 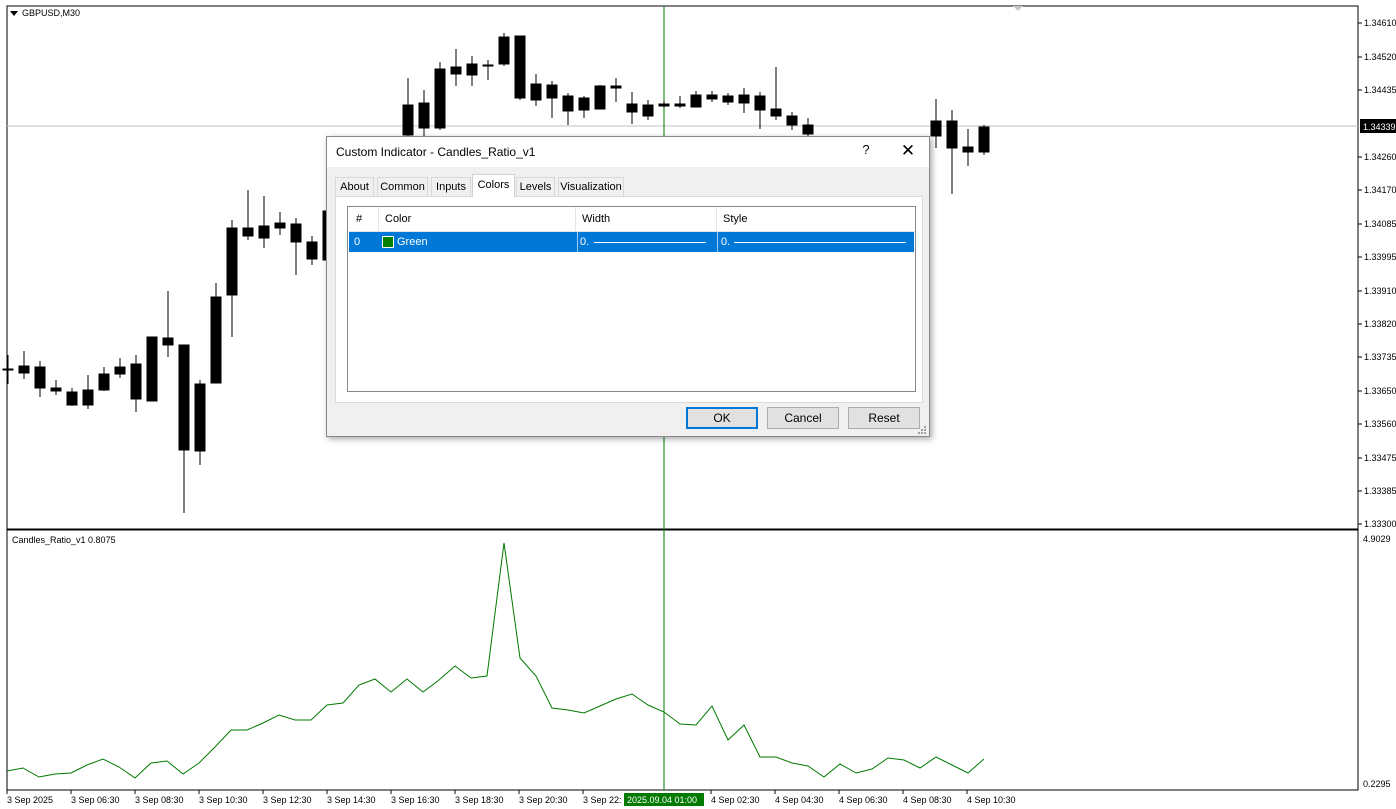 I want to click on grid-header-color: Color, so click(x=398, y=219).